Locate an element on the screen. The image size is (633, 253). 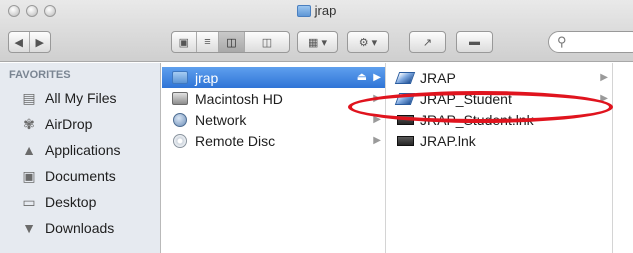
search-icon: ⚲ is located at coordinates (562, 41).